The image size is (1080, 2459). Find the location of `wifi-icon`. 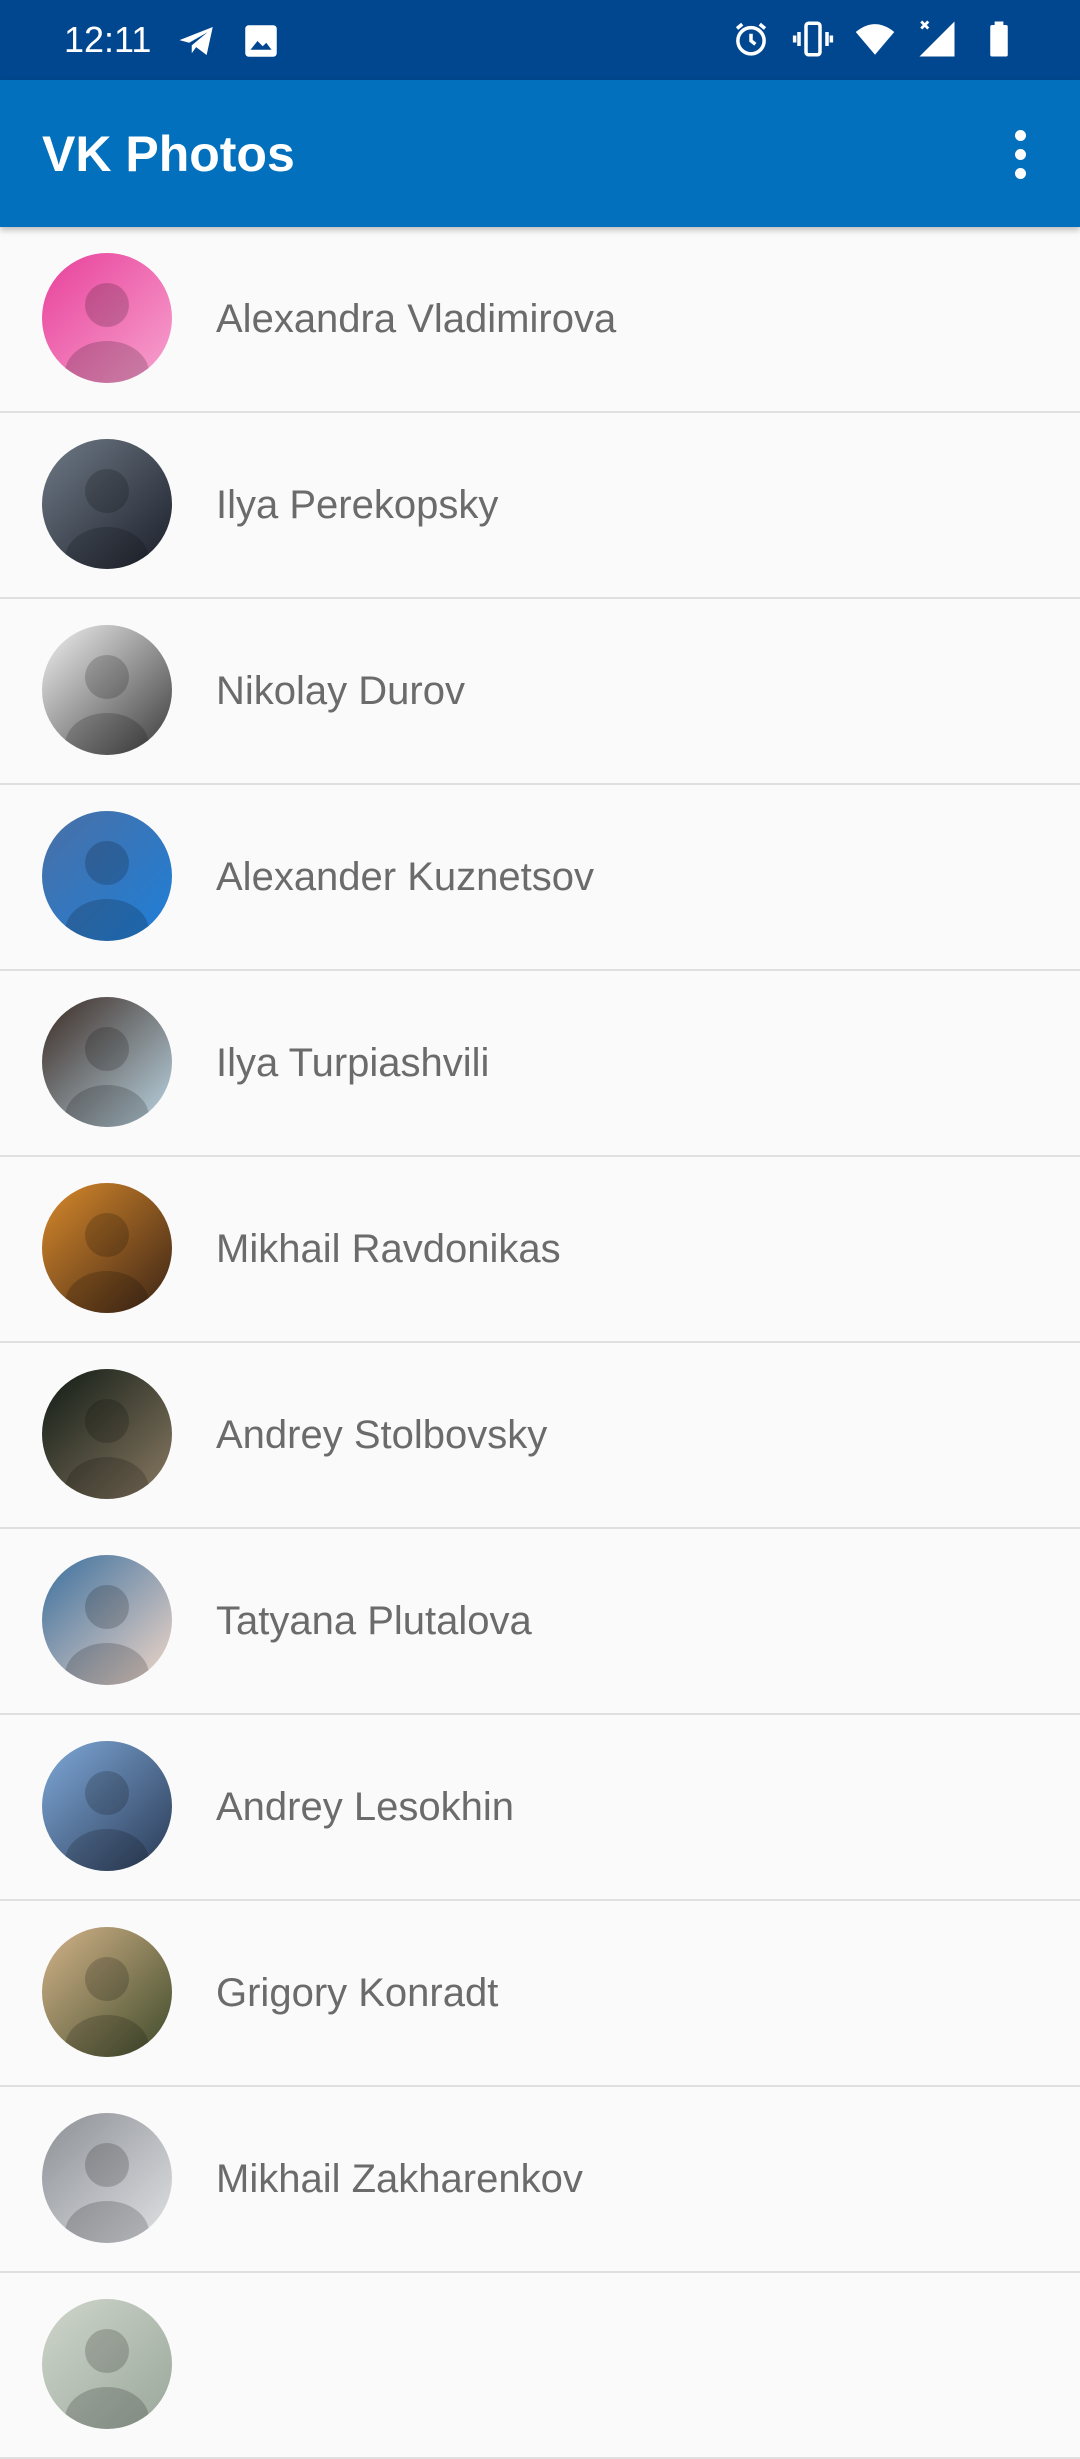

wifi-icon is located at coordinates (875, 39).